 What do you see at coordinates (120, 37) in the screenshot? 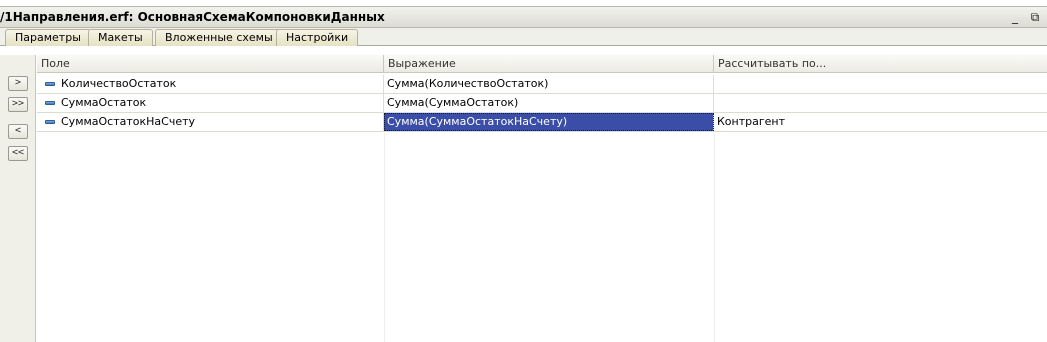
I see `tab-templates: Макеты` at bounding box center [120, 37].